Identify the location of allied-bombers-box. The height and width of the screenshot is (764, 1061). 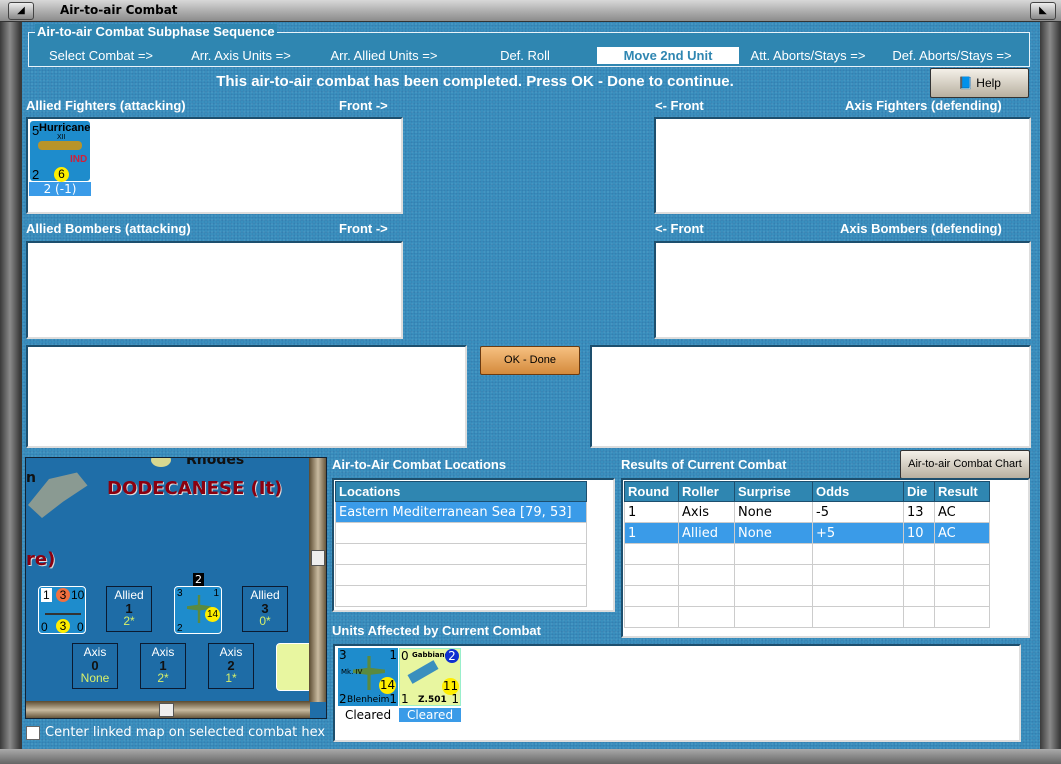
(214, 290).